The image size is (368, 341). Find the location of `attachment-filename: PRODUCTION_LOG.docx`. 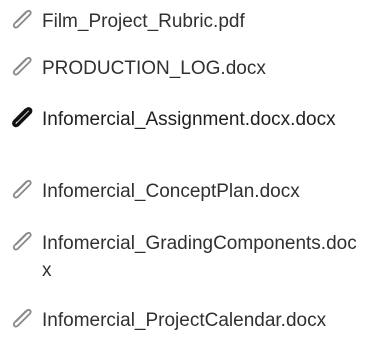

attachment-filename: PRODUCTION_LOG.docx is located at coordinates (154, 68).